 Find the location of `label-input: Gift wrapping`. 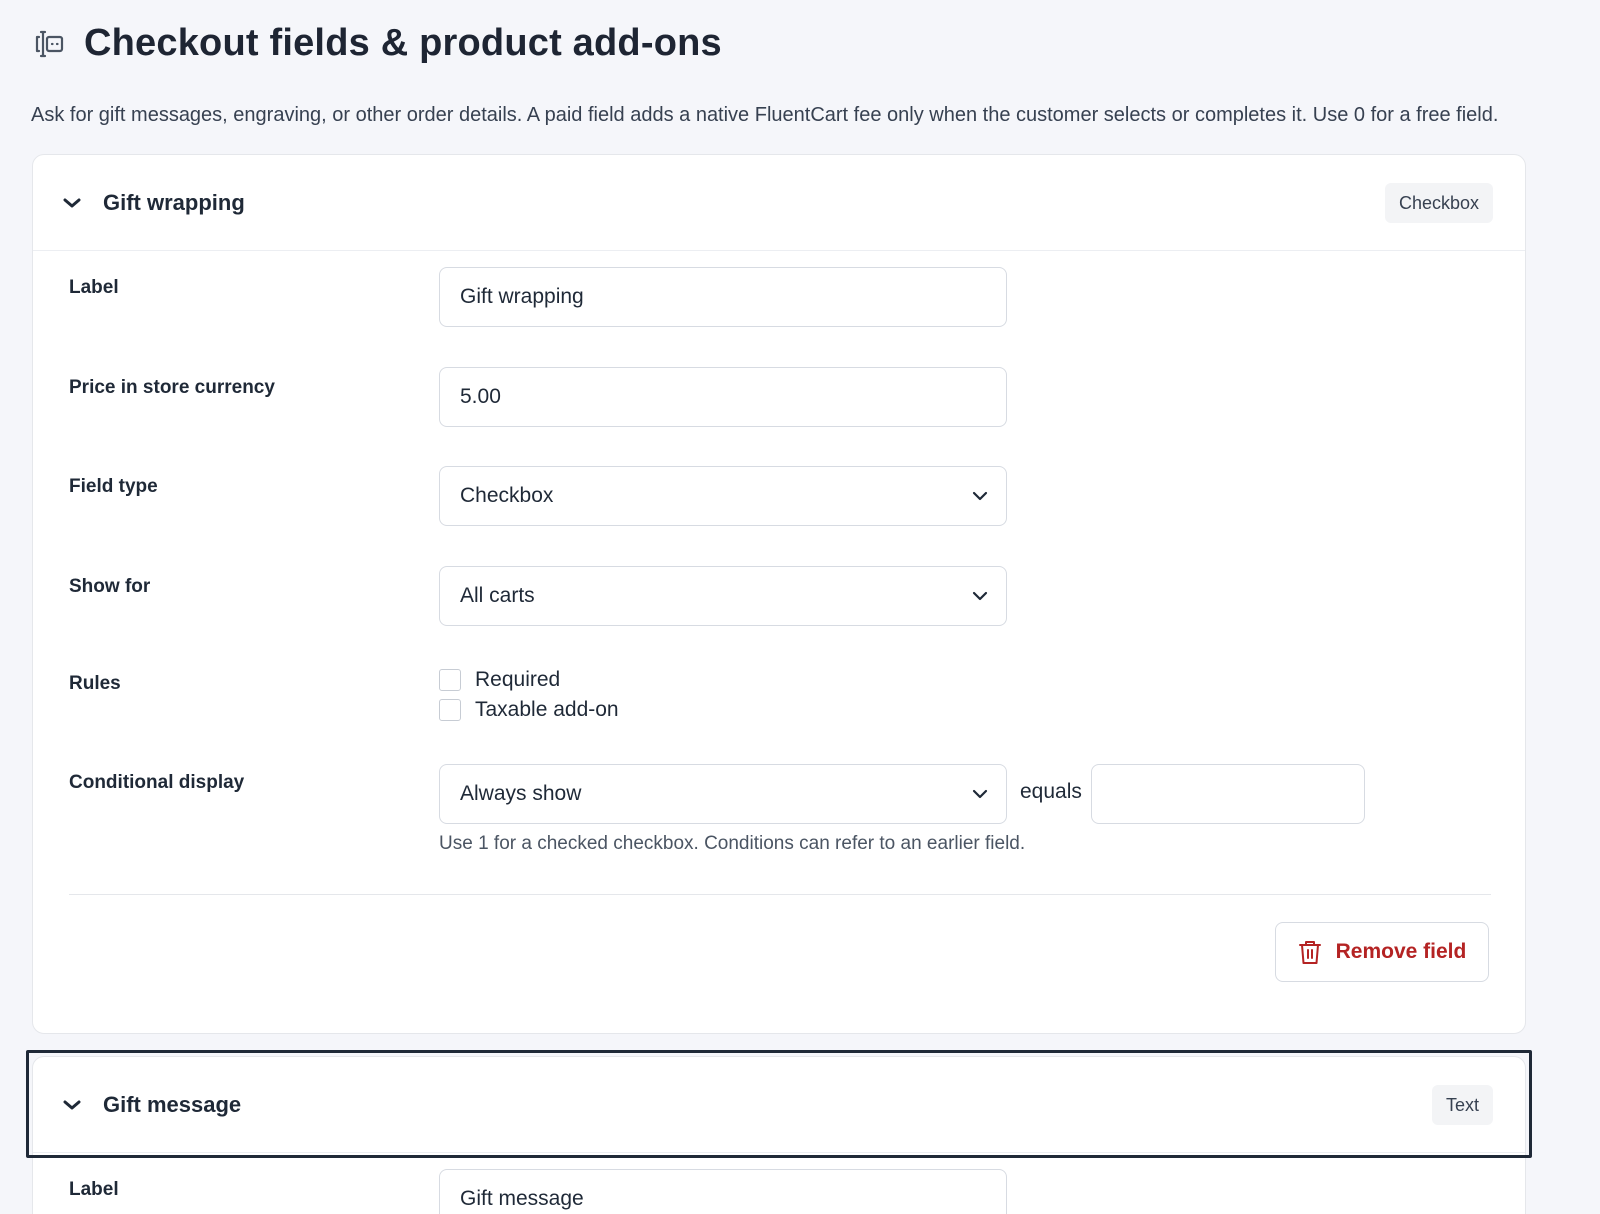

label-input: Gift wrapping is located at coordinates (723, 297).